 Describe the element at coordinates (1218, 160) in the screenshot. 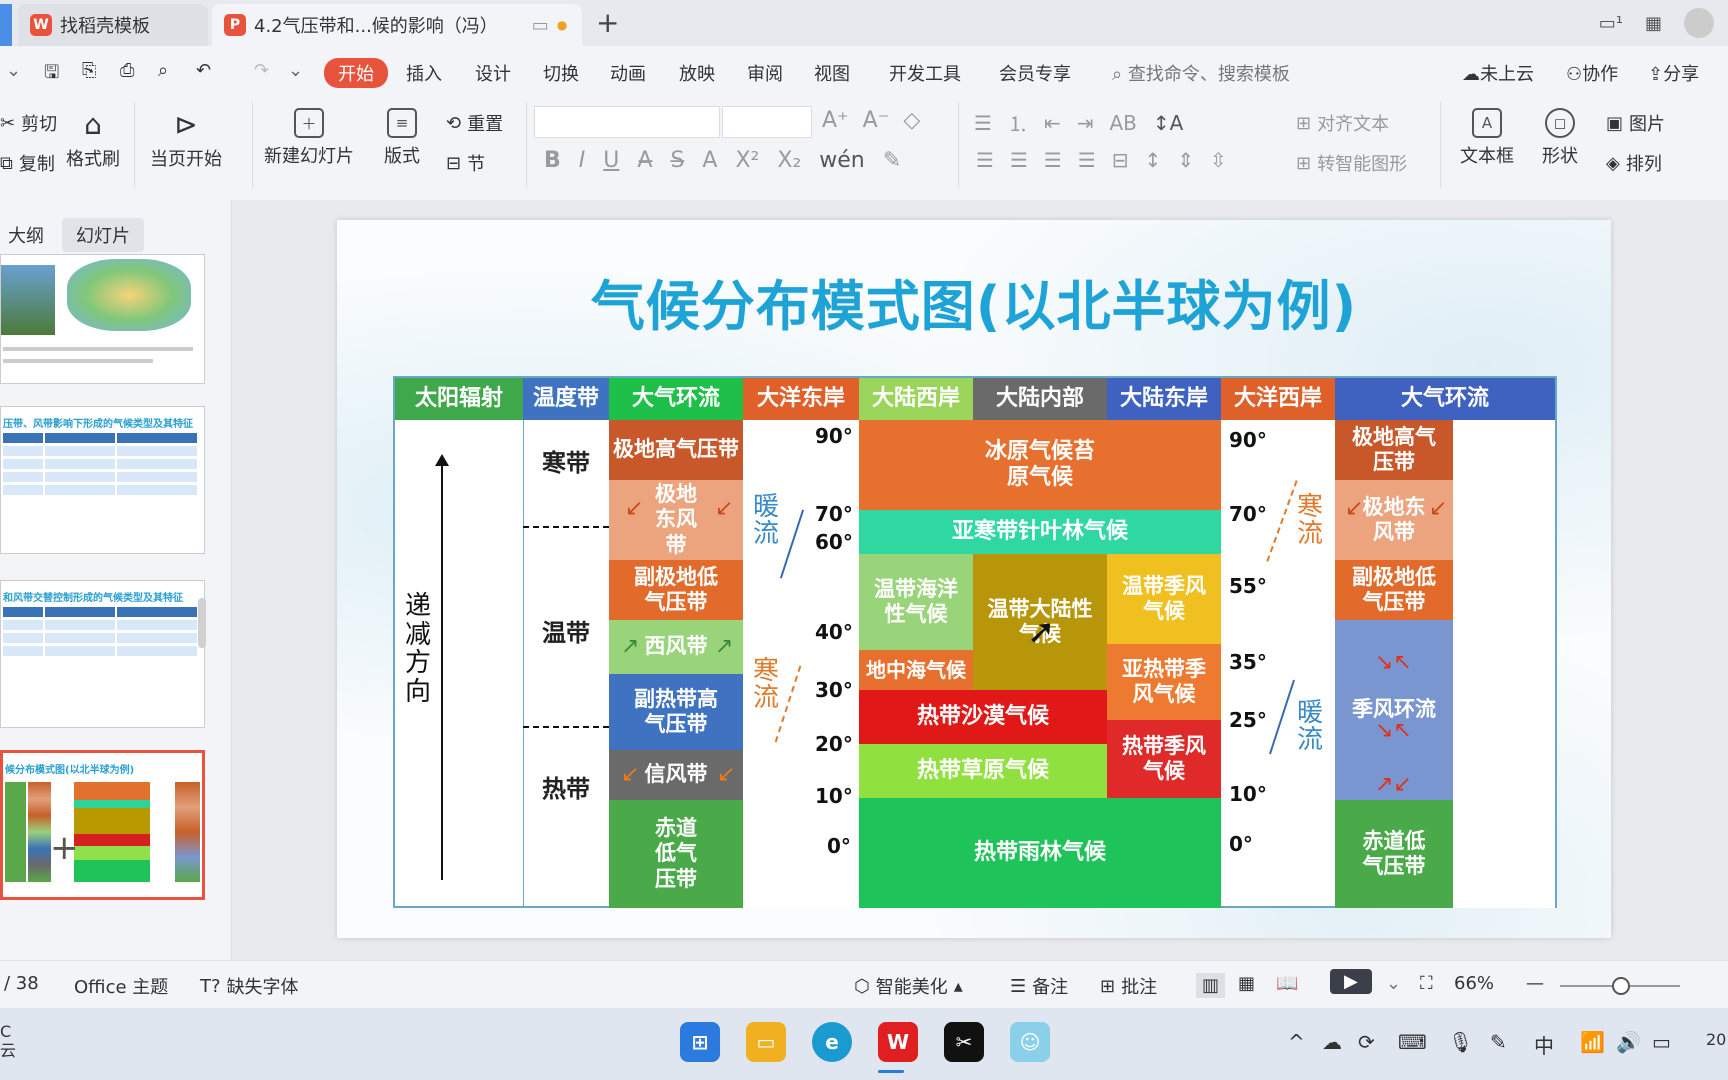

I see `col-spacing-icon: ⇳` at that location.